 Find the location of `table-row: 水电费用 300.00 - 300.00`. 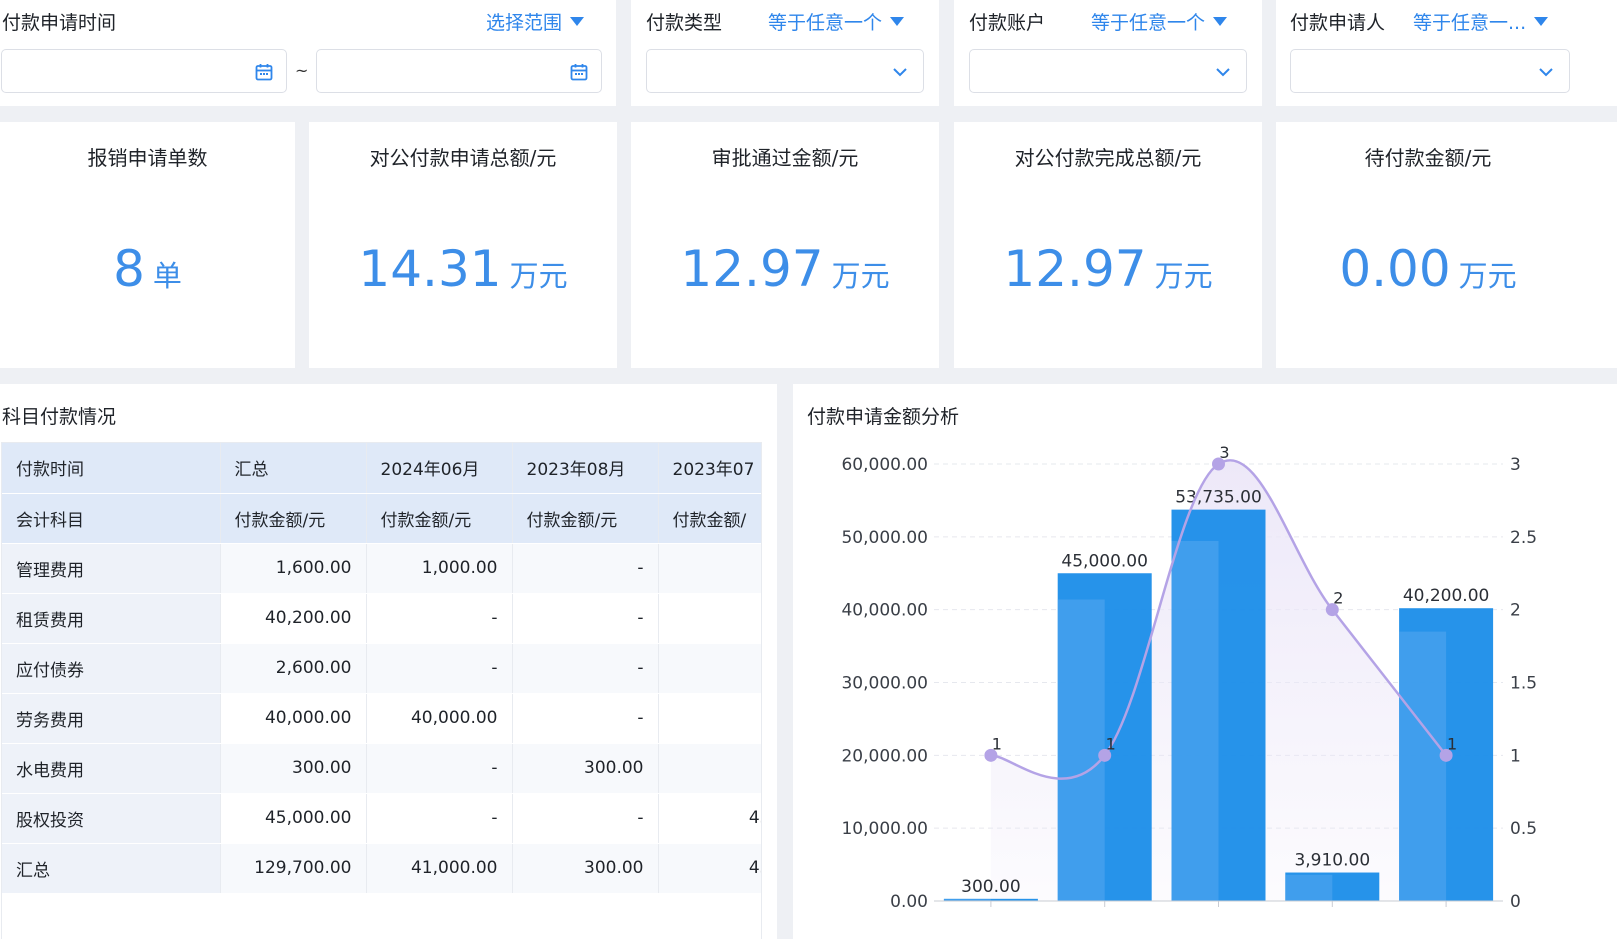

table-row: 水电费用 300.00 - 300.00 is located at coordinates (381, 768).